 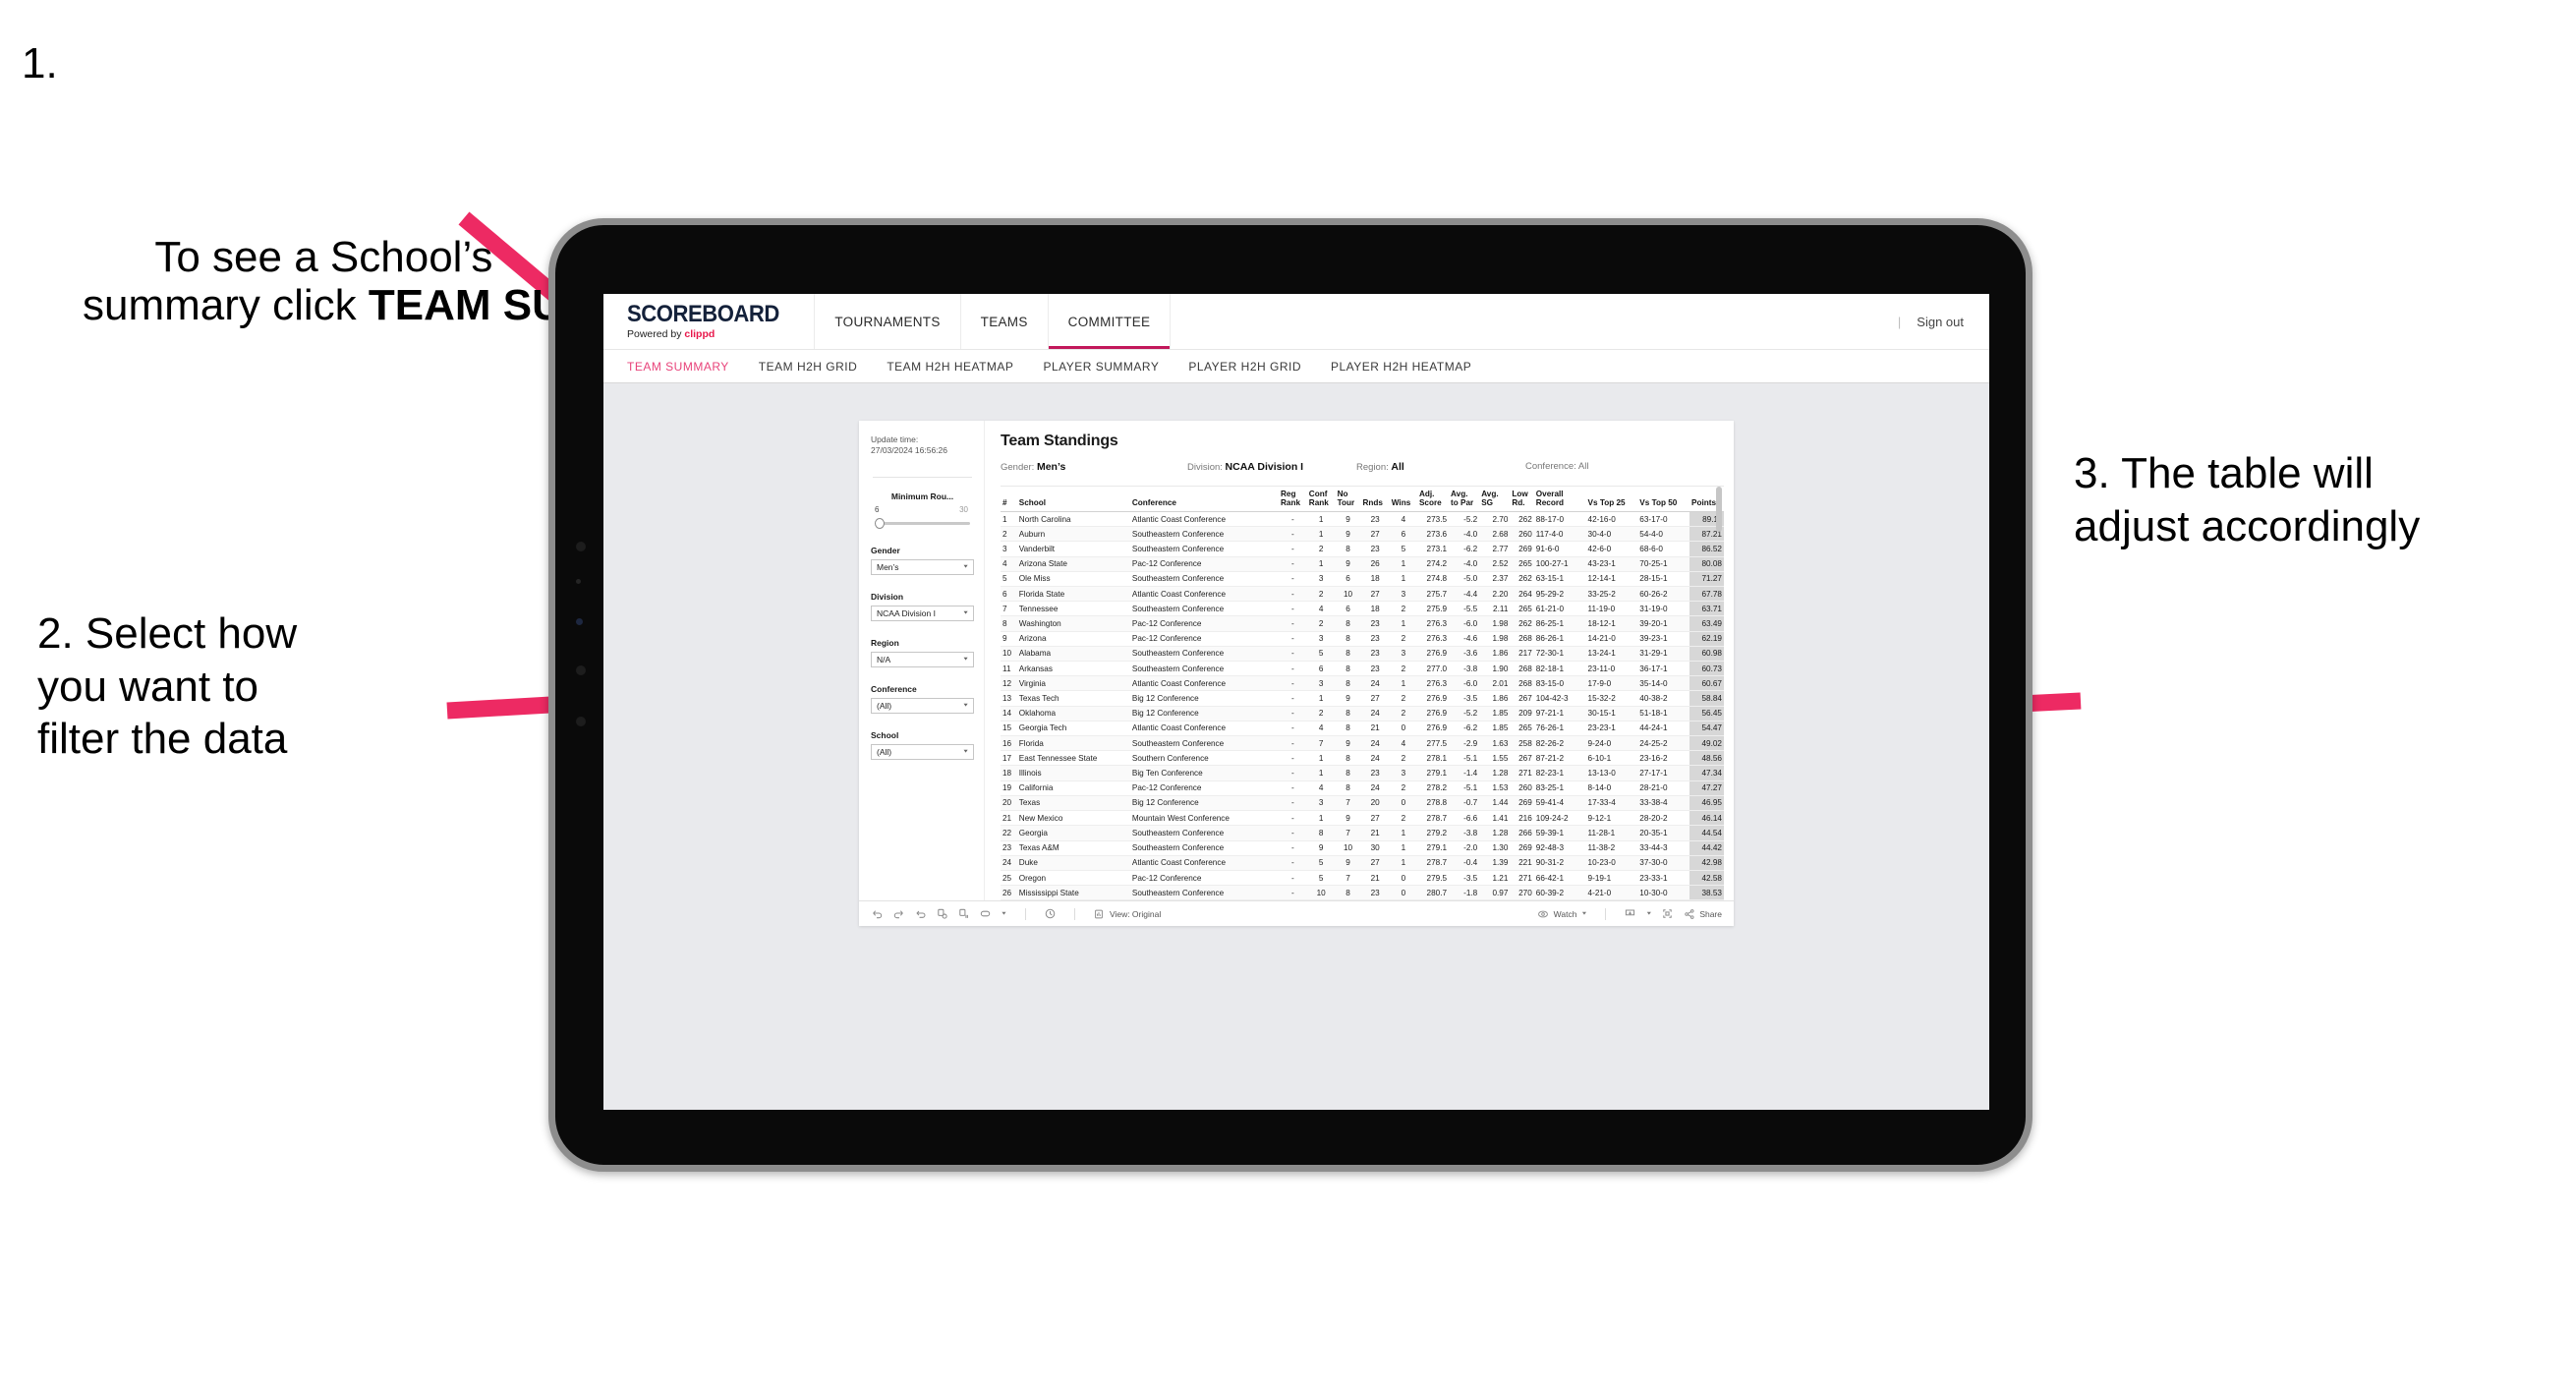 I want to click on region-select: N/A ▼, so click(x=922, y=659).